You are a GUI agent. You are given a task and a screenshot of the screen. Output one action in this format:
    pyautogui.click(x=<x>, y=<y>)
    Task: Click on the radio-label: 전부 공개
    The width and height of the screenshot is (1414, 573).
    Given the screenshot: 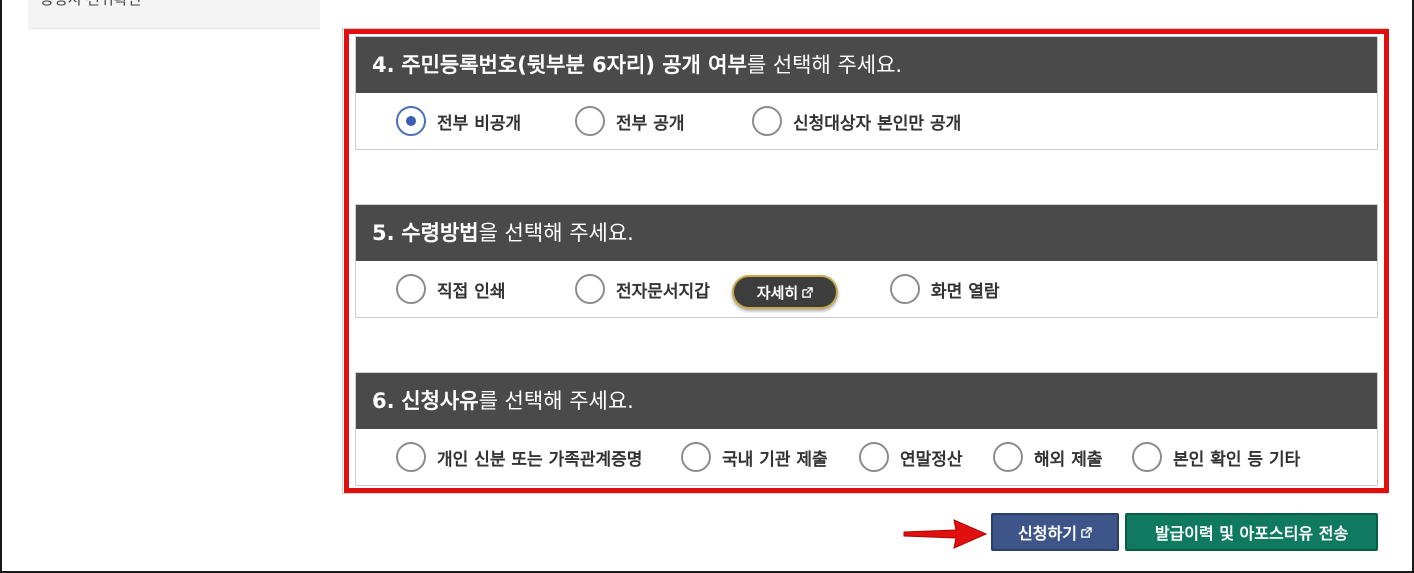 What is the action you would take?
    pyautogui.click(x=650, y=123)
    